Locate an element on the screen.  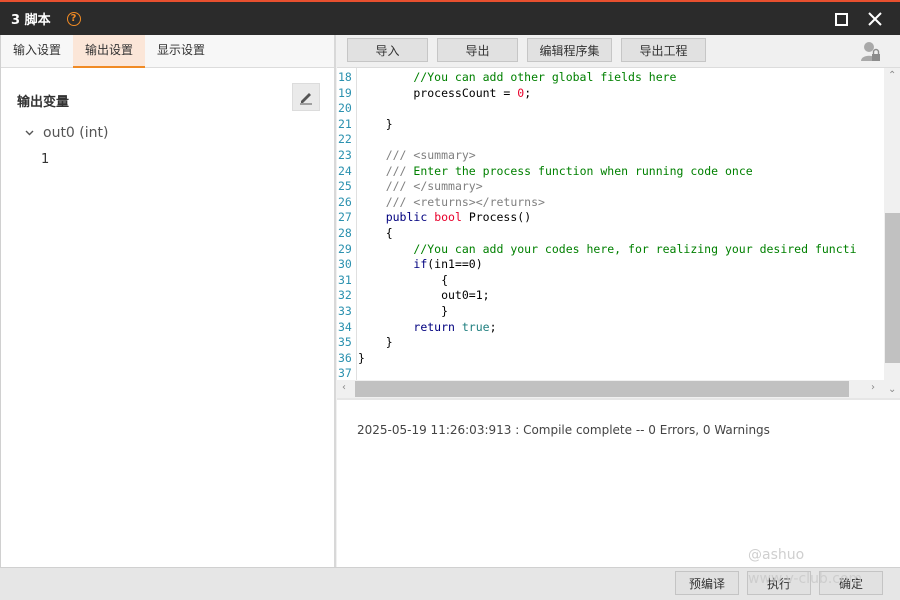
horizontal-scroll-thumb is located at coordinates (602, 389).